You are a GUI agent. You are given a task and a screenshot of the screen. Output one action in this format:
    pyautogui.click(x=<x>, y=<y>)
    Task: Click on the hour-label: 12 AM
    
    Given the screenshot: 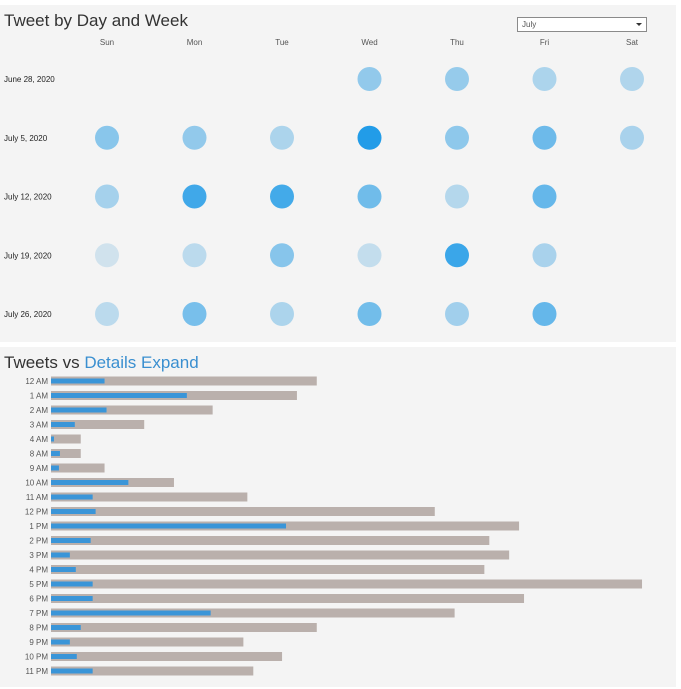 What is the action you would take?
    pyautogui.click(x=36, y=381)
    